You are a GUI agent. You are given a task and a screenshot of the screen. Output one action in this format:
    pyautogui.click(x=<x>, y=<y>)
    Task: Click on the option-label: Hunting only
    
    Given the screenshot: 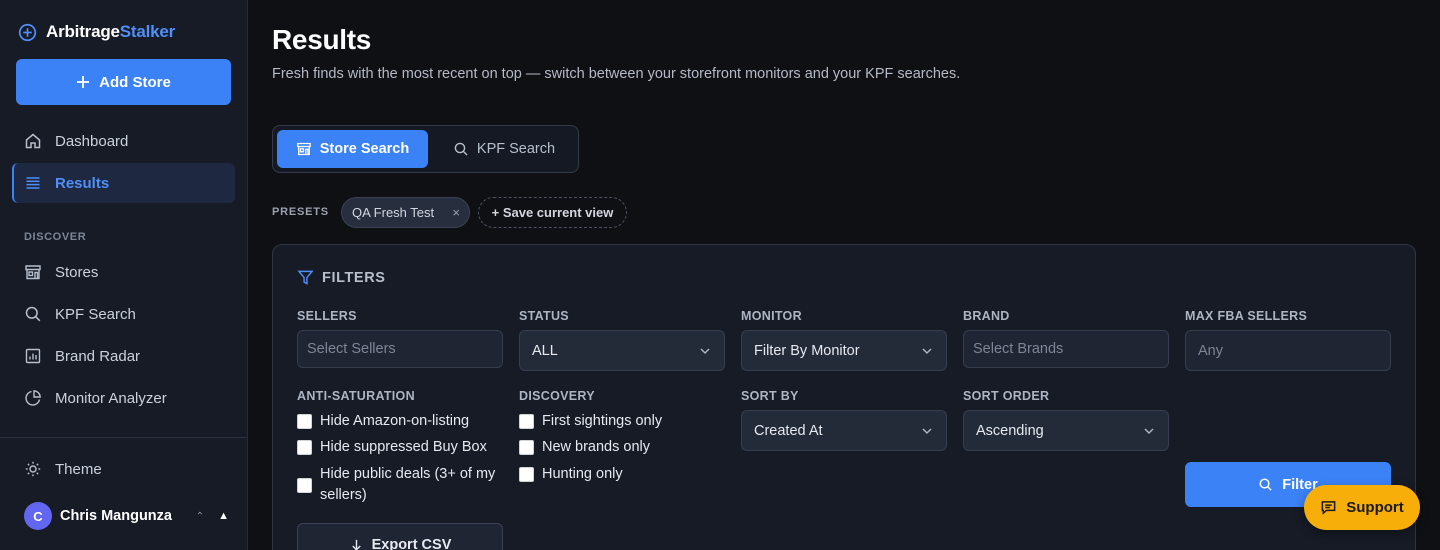 What is the action you would take?
    pyautogui.click(x=582, y=474)
    